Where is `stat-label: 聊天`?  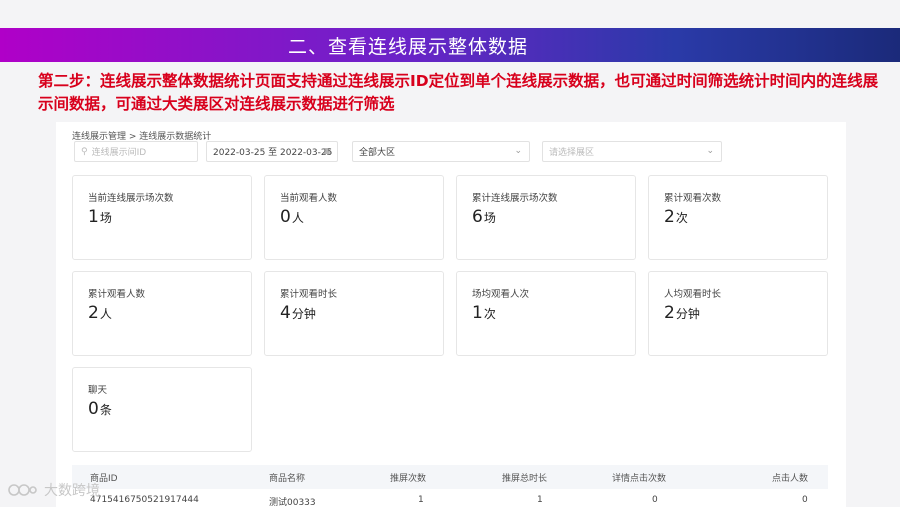 stat-label: 聊天 is located at coordinates (98, 390).